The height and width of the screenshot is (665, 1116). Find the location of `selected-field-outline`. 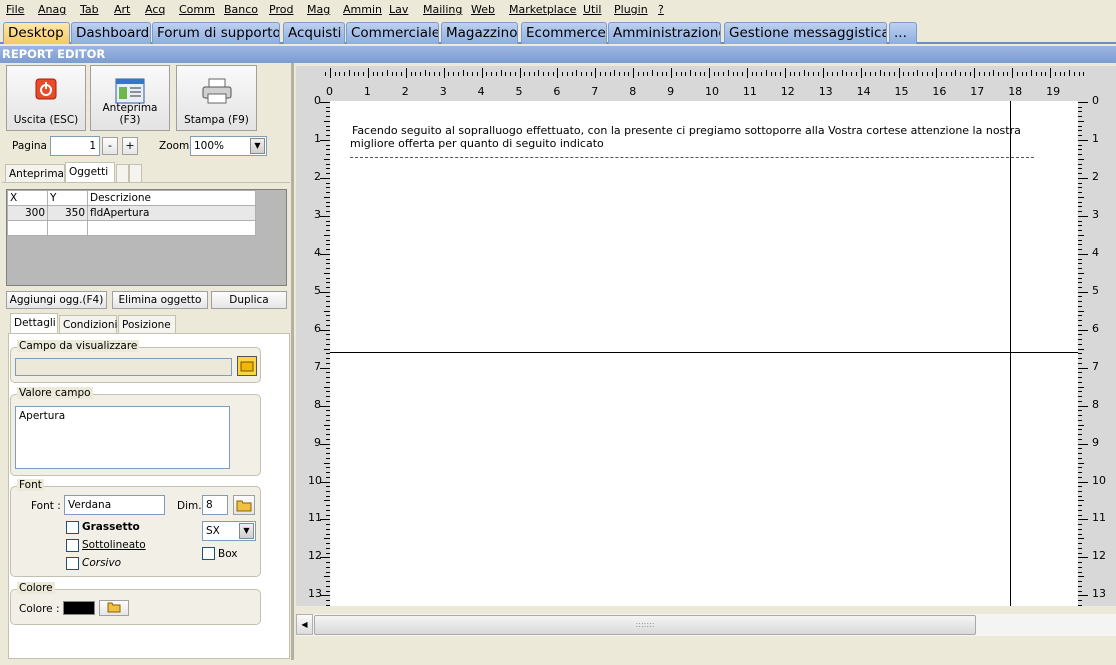

selected-field-outline is located at coordinates (692, 140).